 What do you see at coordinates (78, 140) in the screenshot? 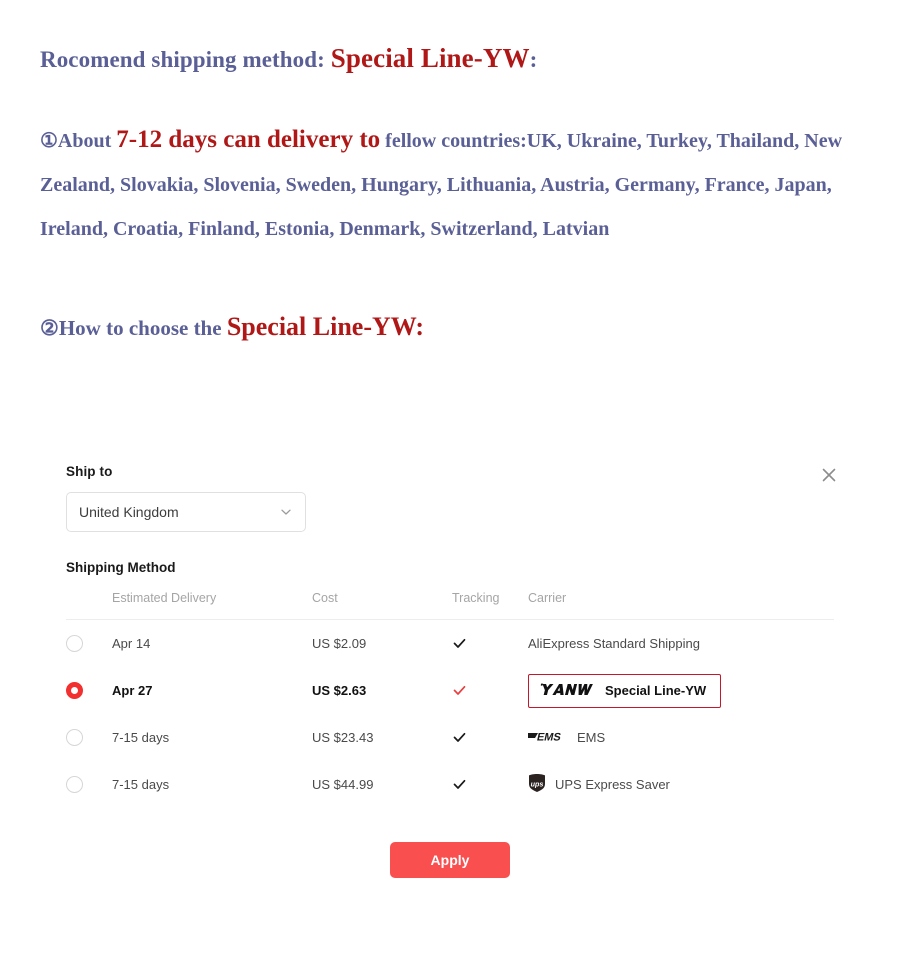
I see `promo-countries-prefix: ①About` at bounding box center [78, 140].